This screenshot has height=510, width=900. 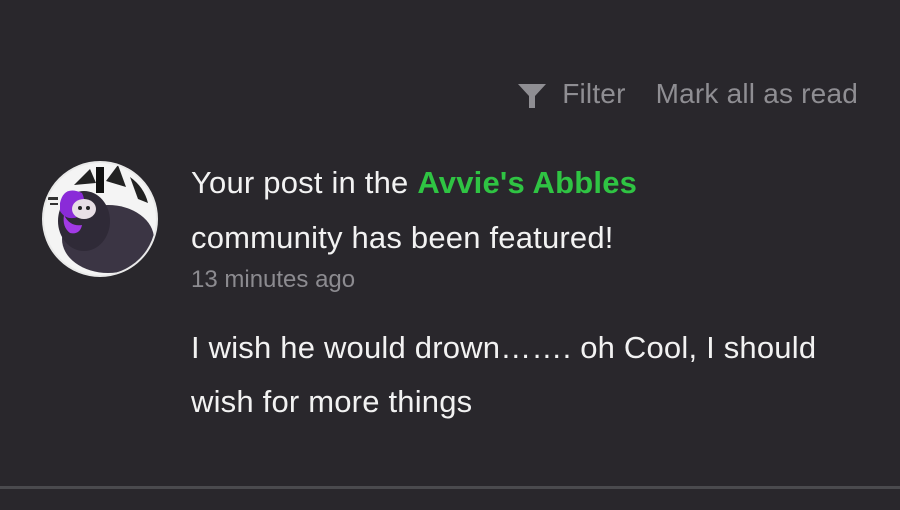 I want to click on community-link: Avvie's Abbles, so click(x=527, y=182).